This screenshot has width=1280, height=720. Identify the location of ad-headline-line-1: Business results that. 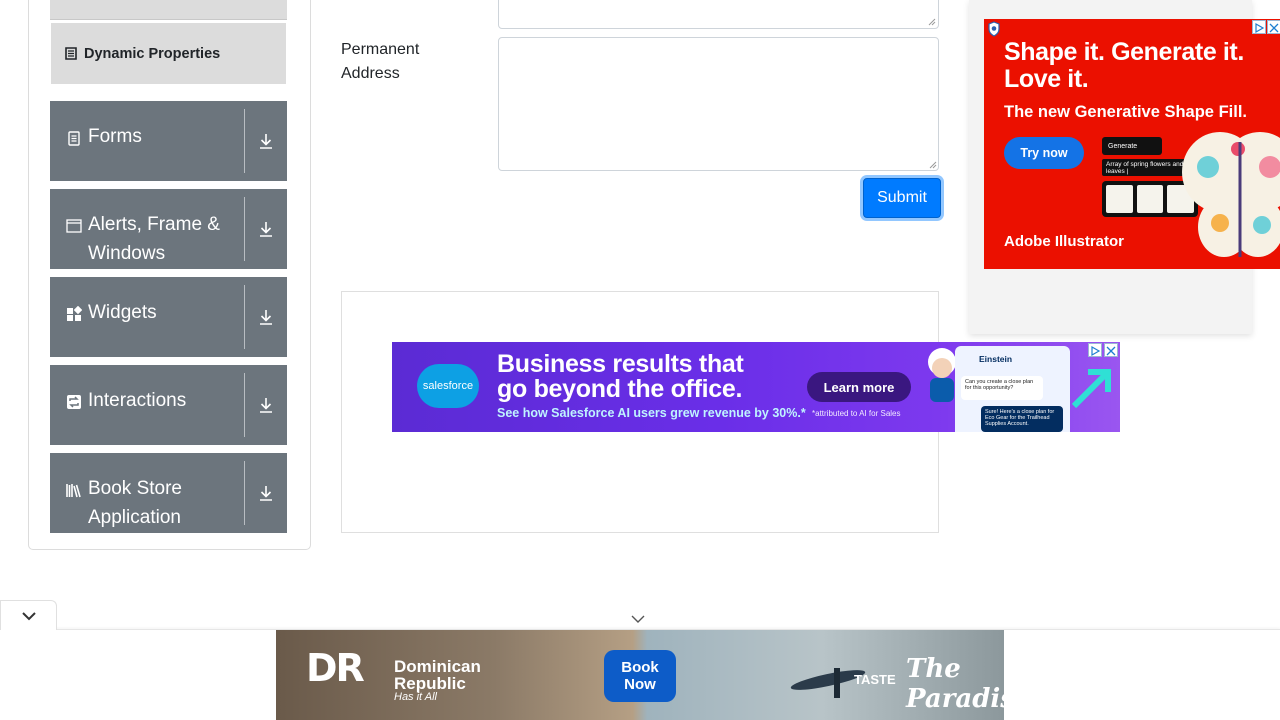
(620, 364).